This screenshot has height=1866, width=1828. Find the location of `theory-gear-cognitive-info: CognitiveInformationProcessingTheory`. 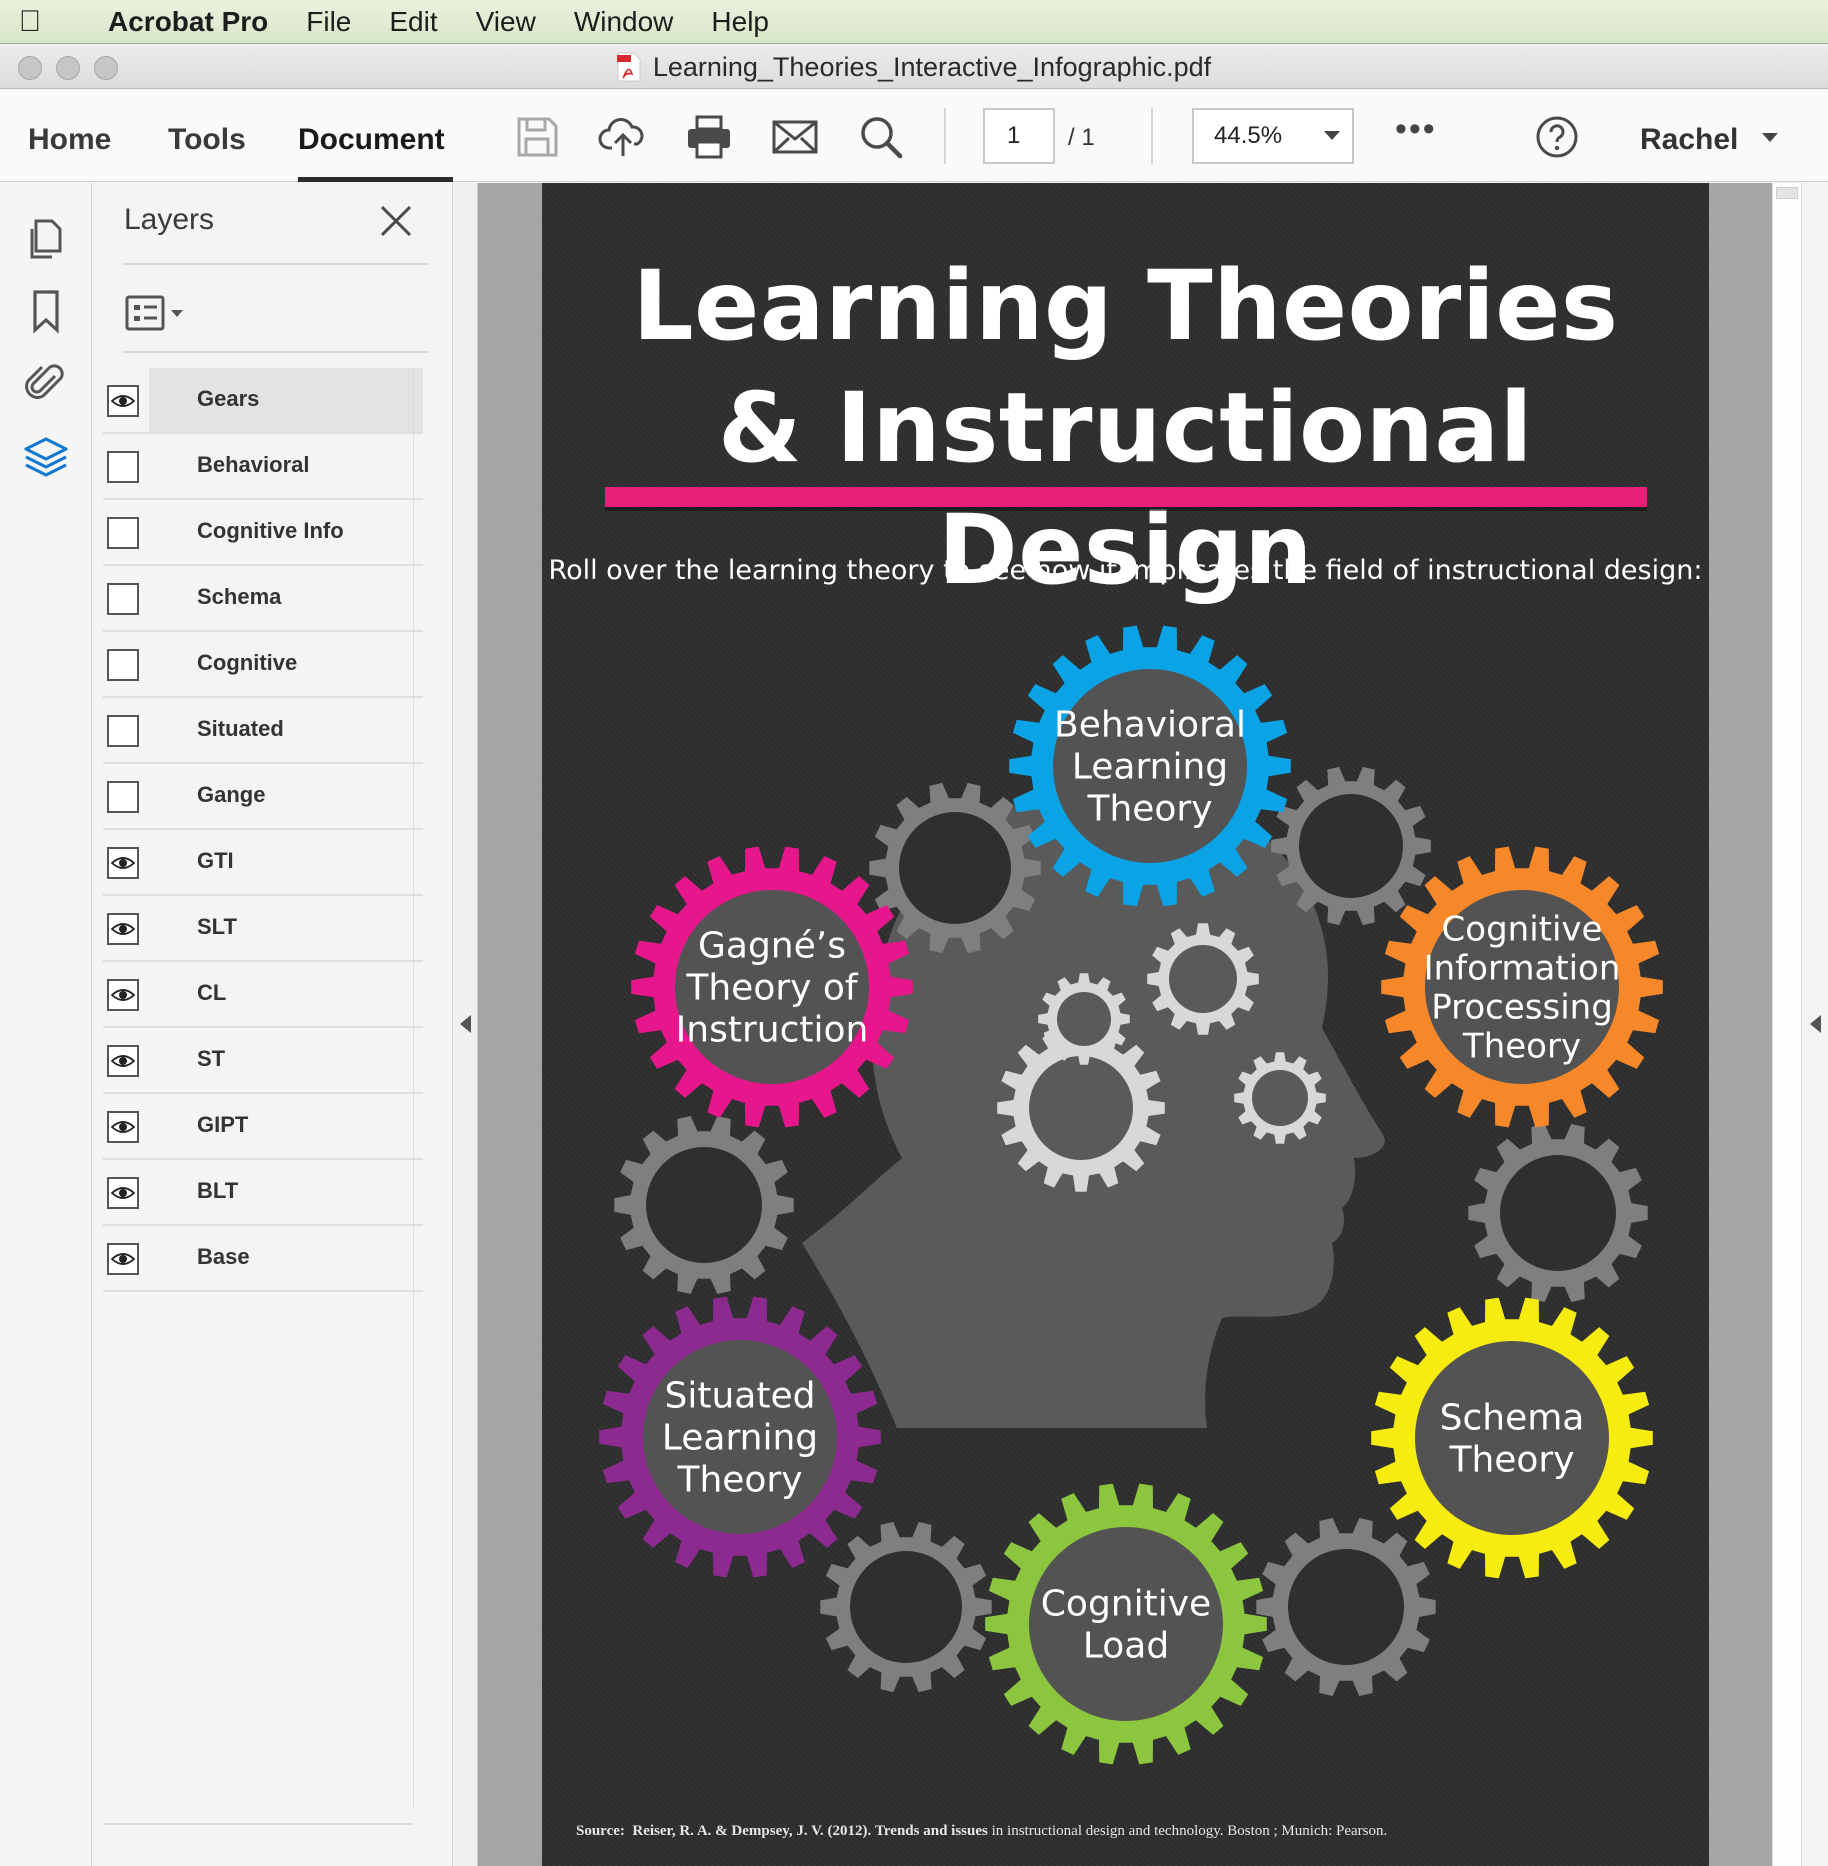

theory-gear-cognitive-info: CognitiveInformationProcessingTheory is located at coordinates (1522, 987).